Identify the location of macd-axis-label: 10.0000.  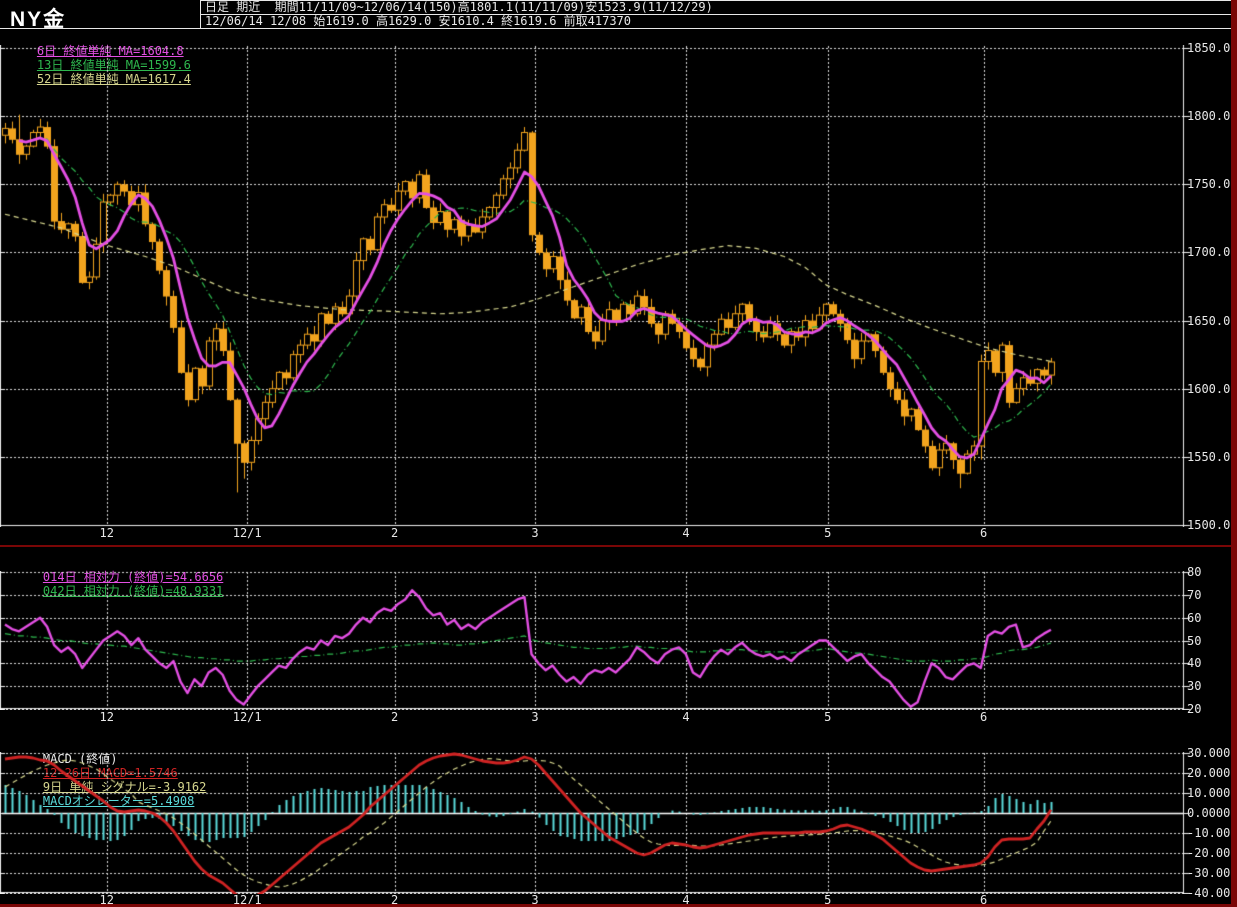
(1212, 793).